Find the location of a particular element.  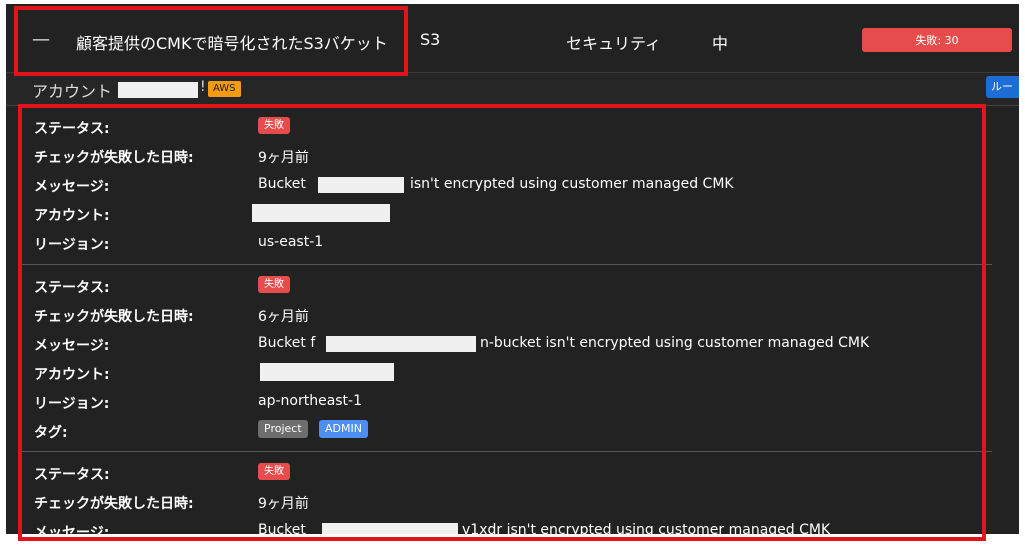

redacted-account-id is located at coordinates (158, 90).